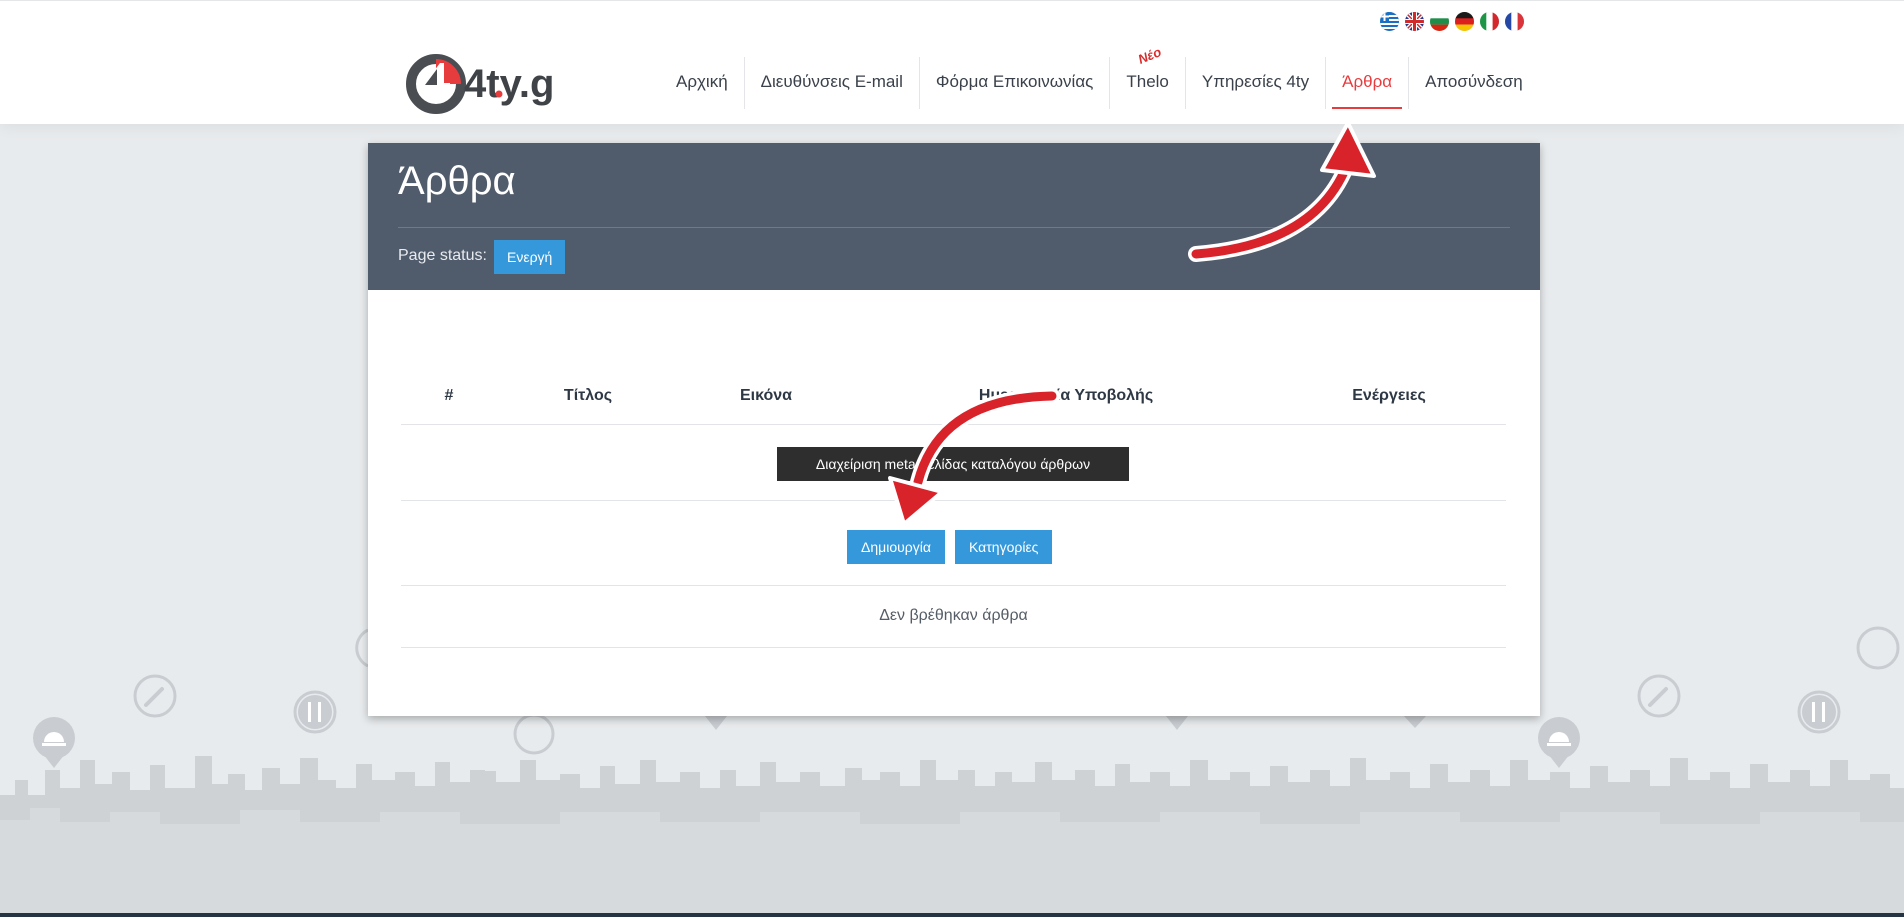 Image resolution: width=1904 pixels, height=917 pixels. Describe the element at coordinates (1254, 83) in the screenshot. I see `nav-services: Υπηρεσίες 4ty` at that location.